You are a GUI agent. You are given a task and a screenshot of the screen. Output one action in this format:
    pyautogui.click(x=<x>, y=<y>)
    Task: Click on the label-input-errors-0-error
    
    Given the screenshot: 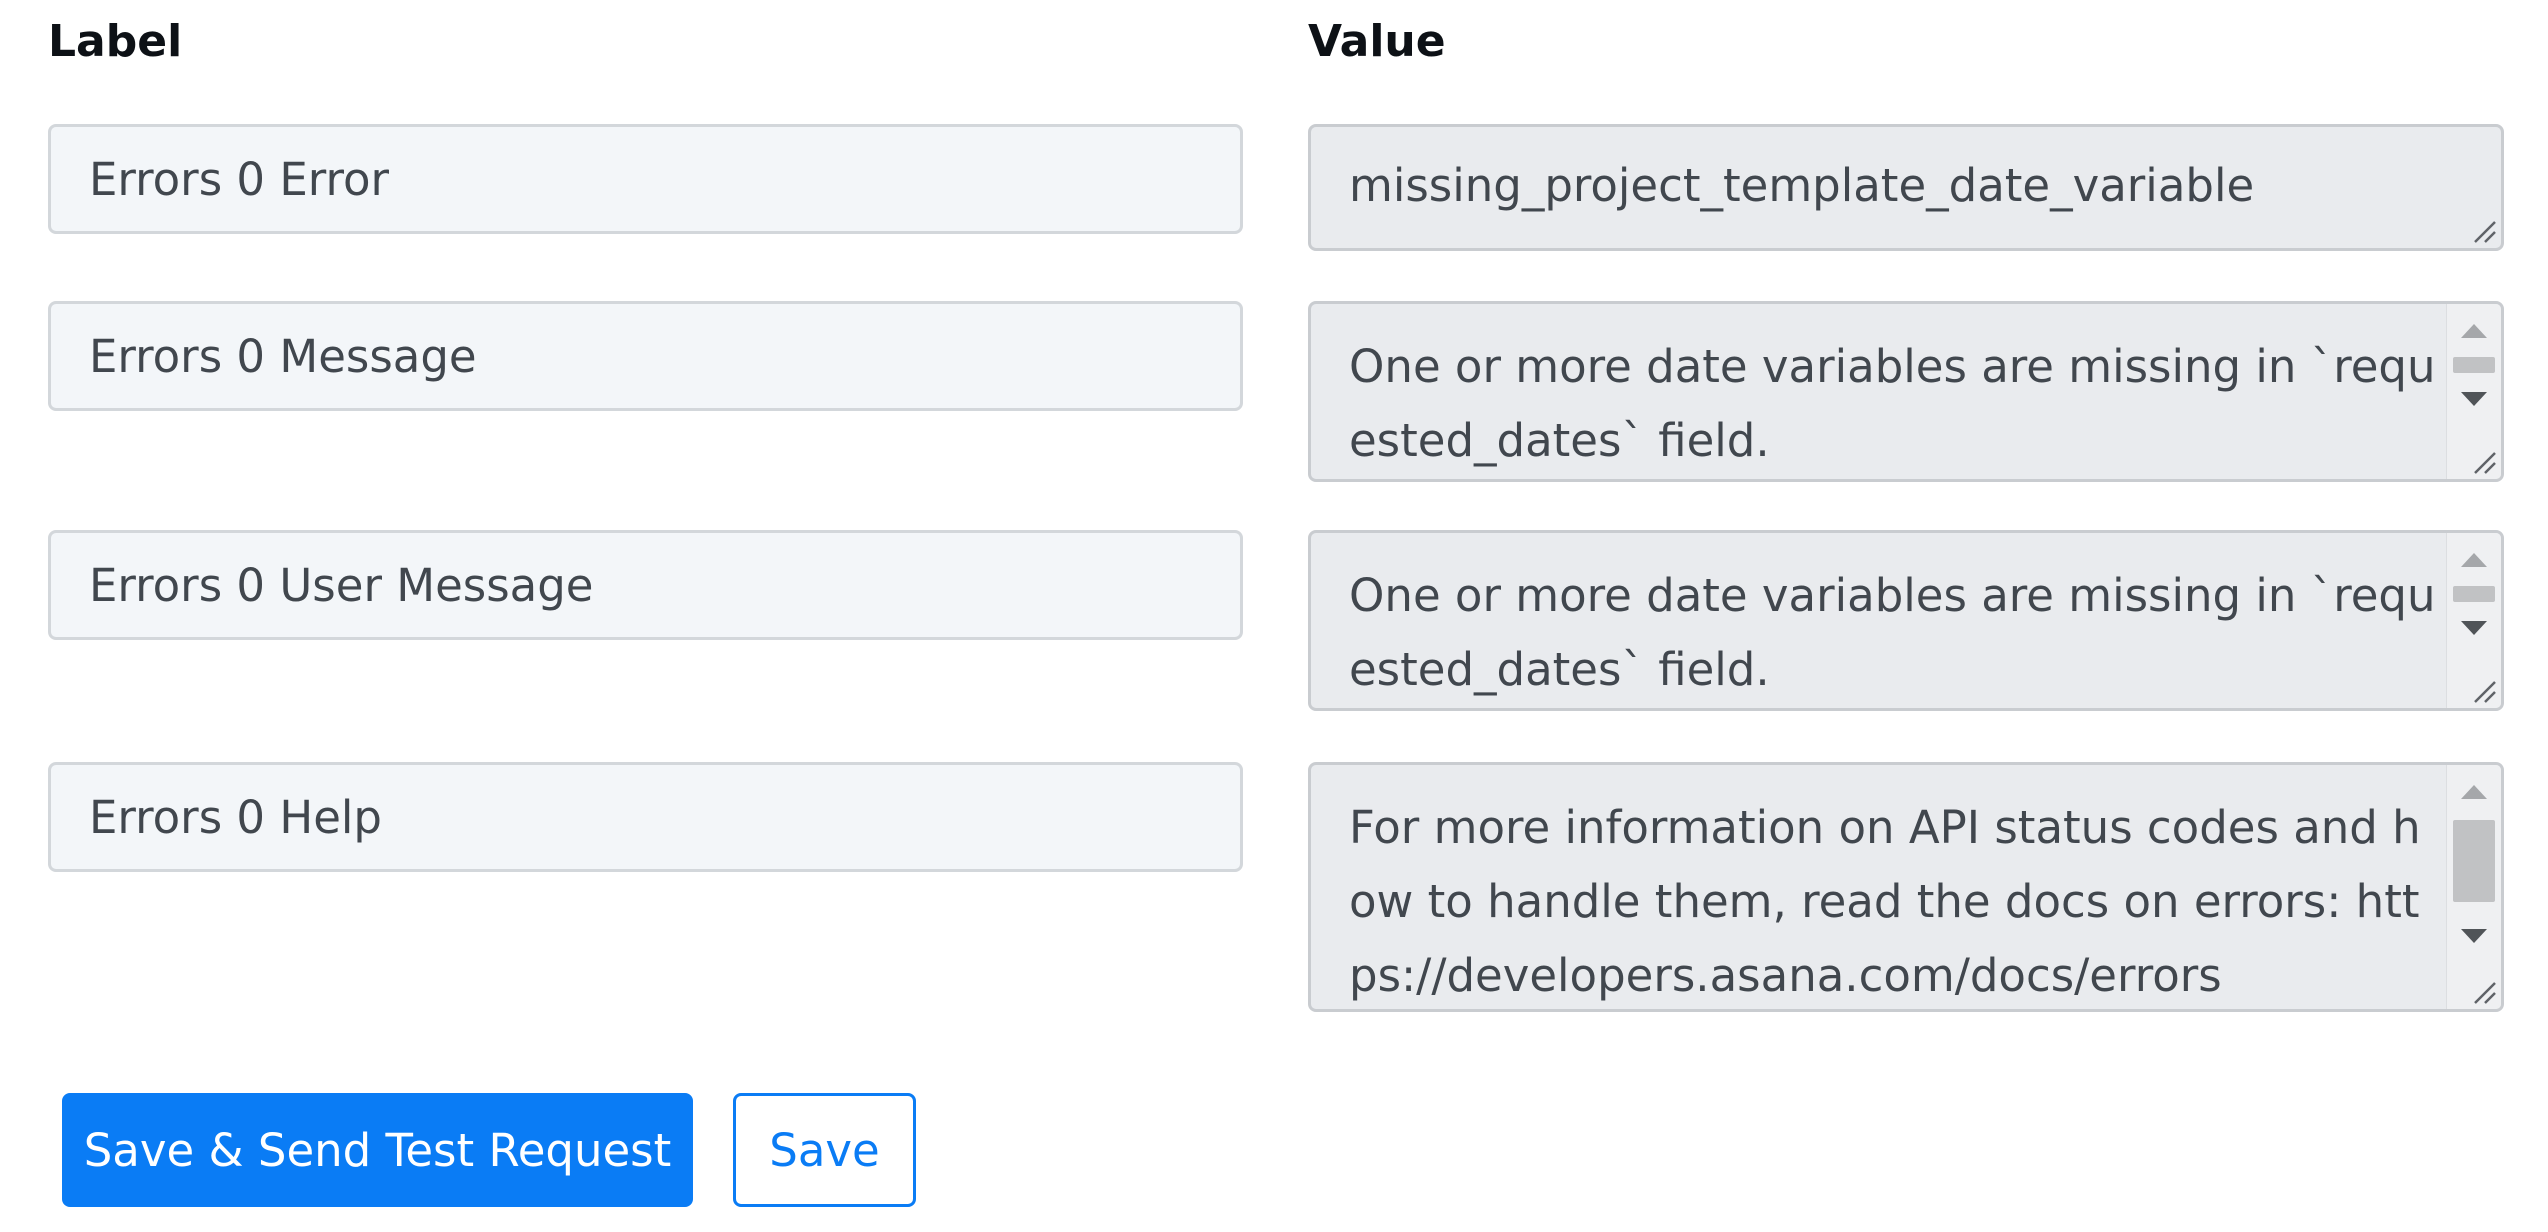 What is the action you would take?
    pyautogui.click(x=645, y=179)
    